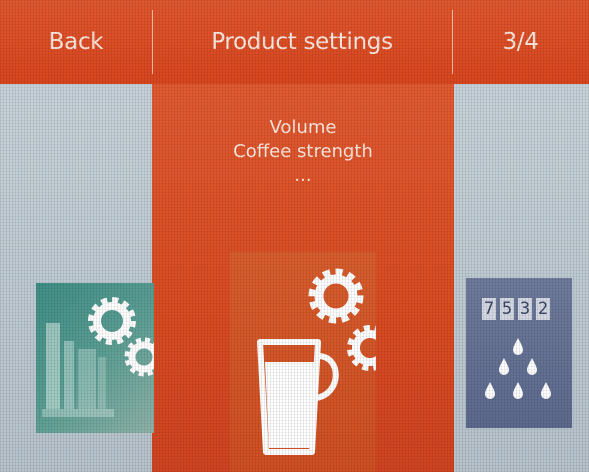  I want to click on cup-with-gears-icon, so click(303, 362).